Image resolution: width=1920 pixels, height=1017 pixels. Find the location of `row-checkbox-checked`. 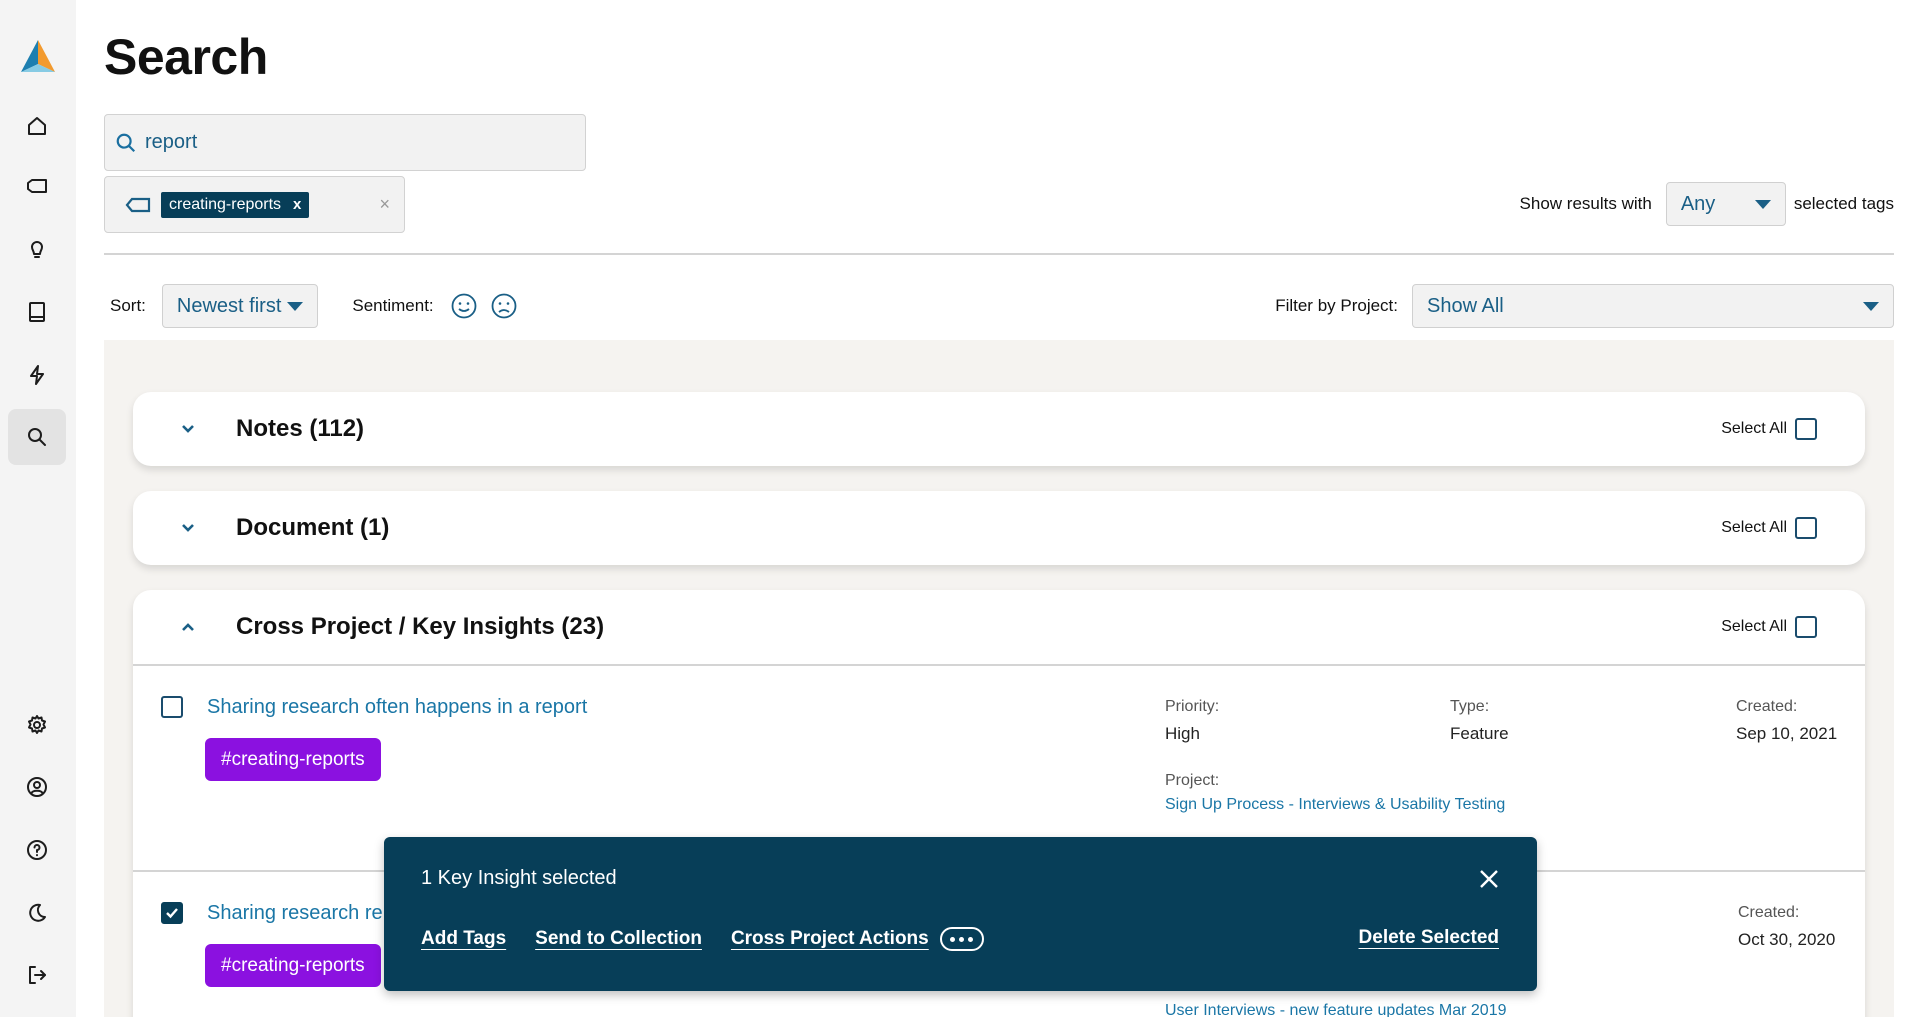

row-checkbox-checked is located at coordinates (172, 913).